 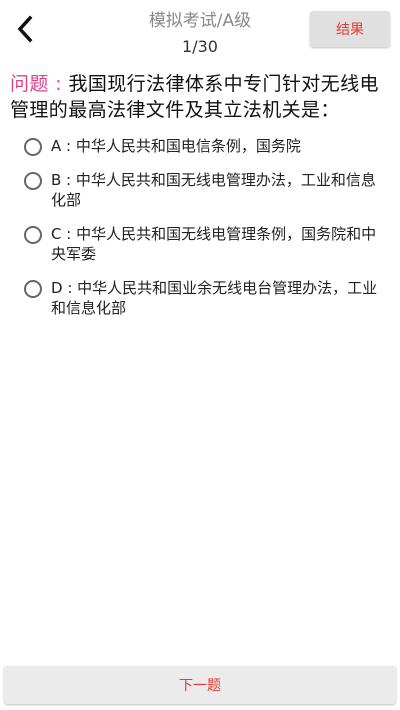 I want to click on option-b: B : 中华人民共和国无线电管理办法，工业和信息化部, so click(x=204, y=190).